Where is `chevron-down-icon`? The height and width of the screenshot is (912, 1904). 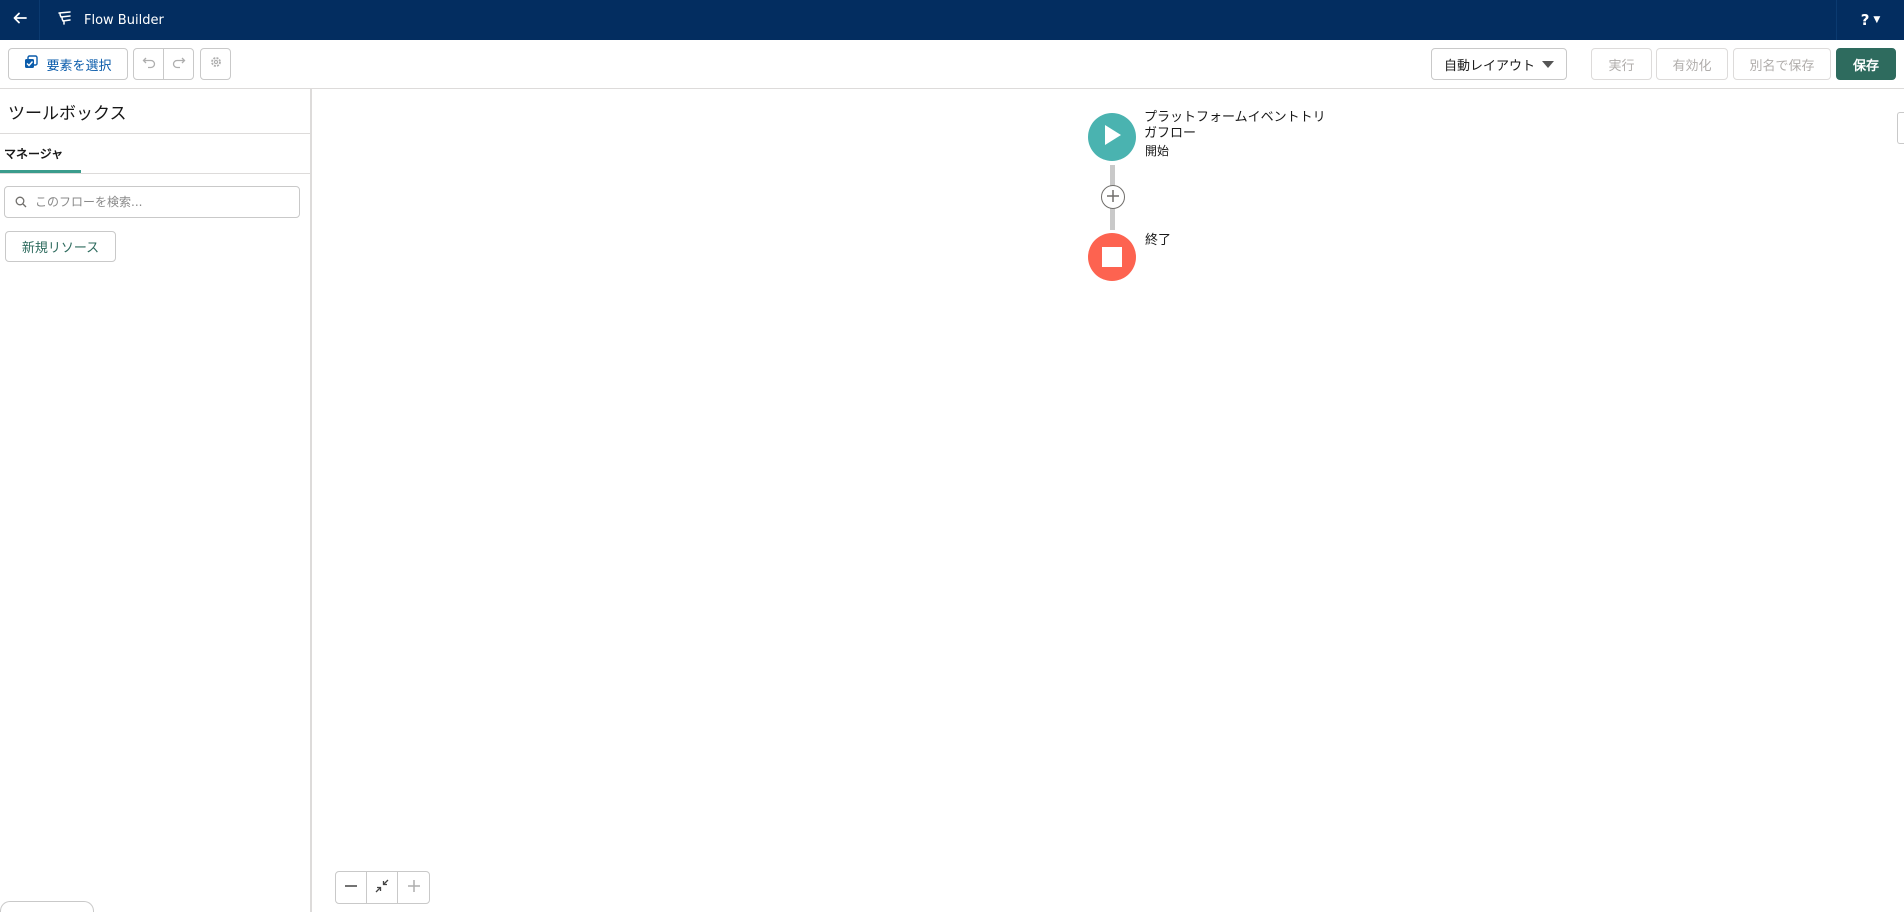
chevron-down-icon is located at coordinates (1548, 64).